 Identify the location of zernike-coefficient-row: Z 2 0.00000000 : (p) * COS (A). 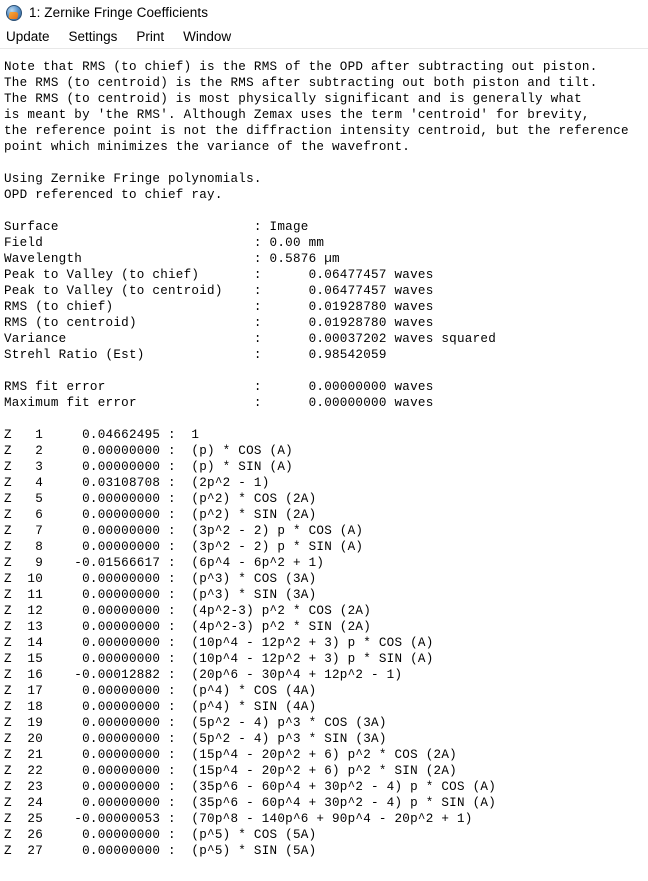
(148, 451).